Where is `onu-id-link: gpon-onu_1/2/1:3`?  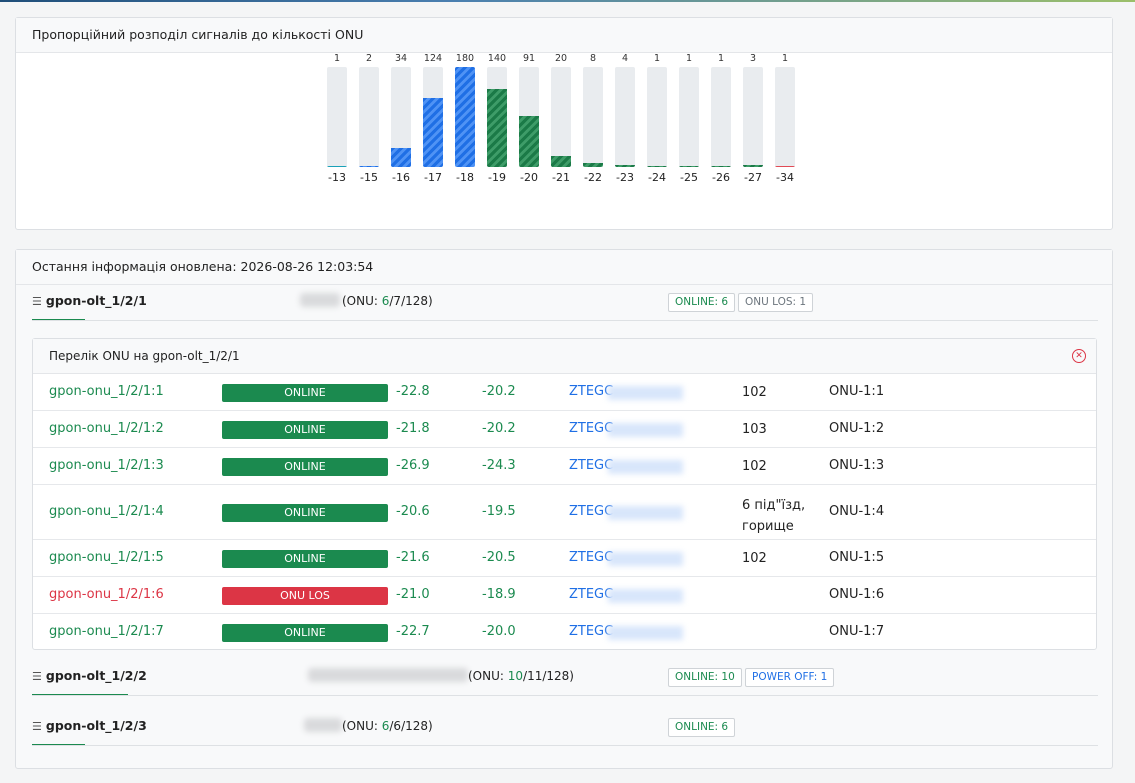 onu-id-link: gpon-onu_1/2/1:3 is located at coordinates (106, 465).